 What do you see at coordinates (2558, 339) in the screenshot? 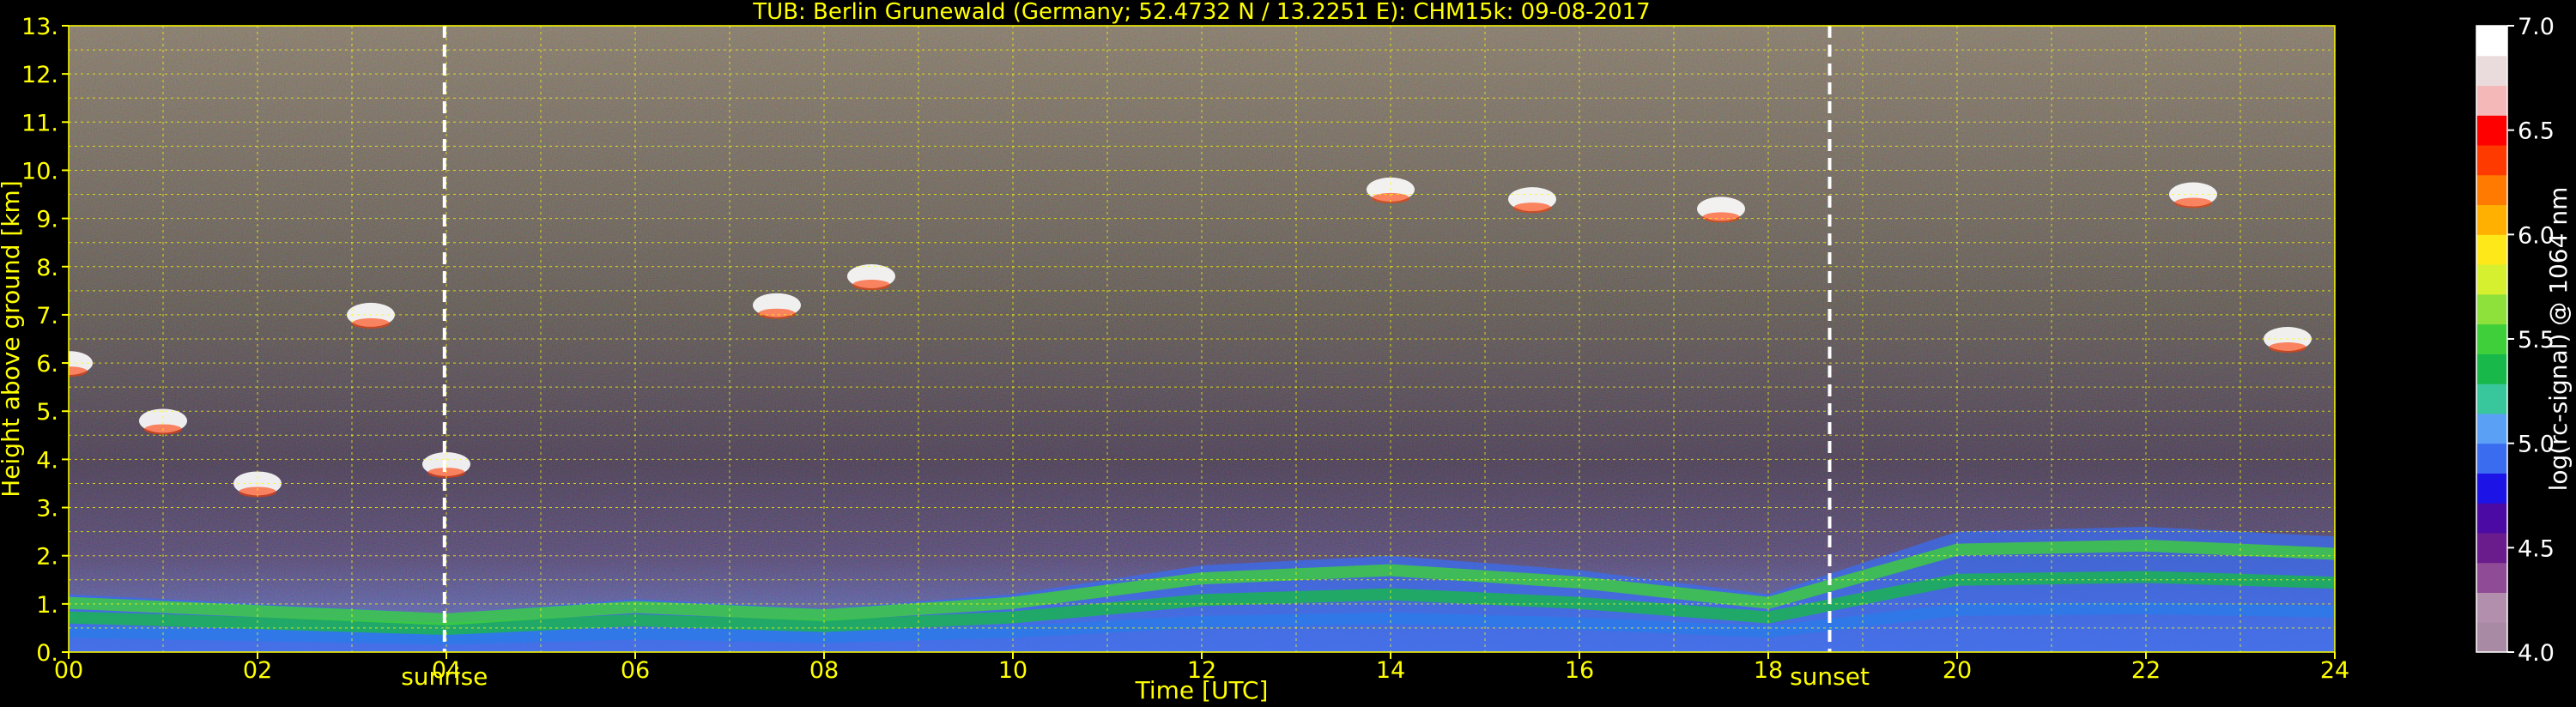
I see `colorbar-label: log(rc-signal) @ 1064 nm` at bounding box center [2558, 339].